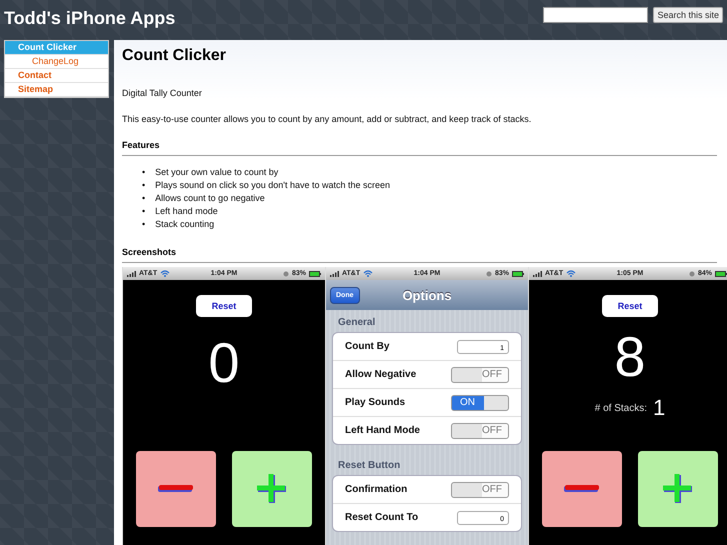  Describe the element at coordinates (186, 211) in the screenshot. I see `feature-item: Left hand mode` at that location.